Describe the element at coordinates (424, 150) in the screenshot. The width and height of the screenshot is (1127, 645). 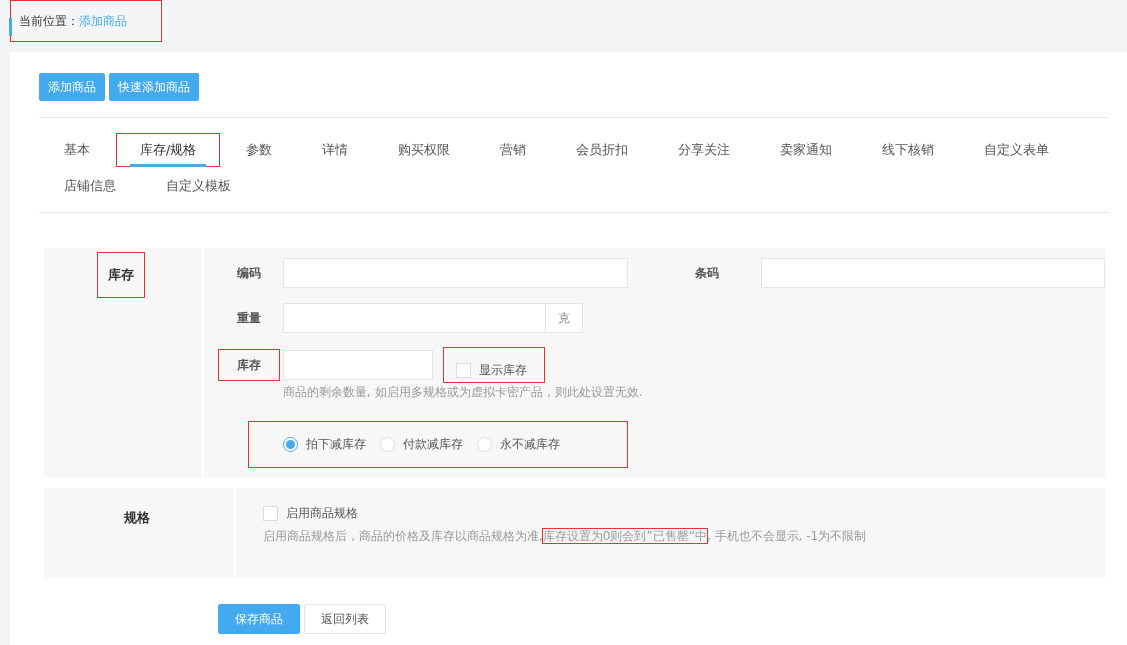
I see `tab: 购买权限` at that location.